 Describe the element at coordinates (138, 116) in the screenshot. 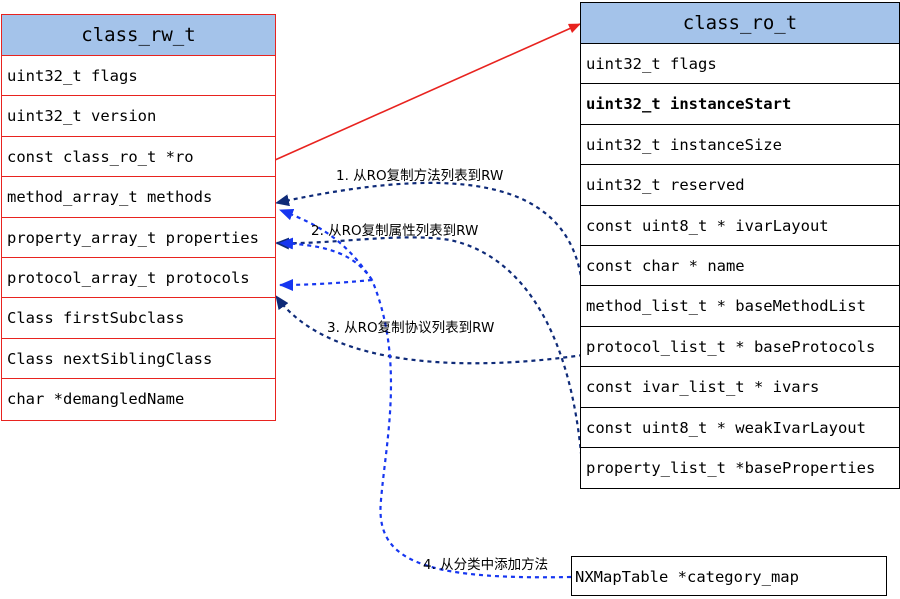

I see `rw-field-version: uint32_t version` at that location.